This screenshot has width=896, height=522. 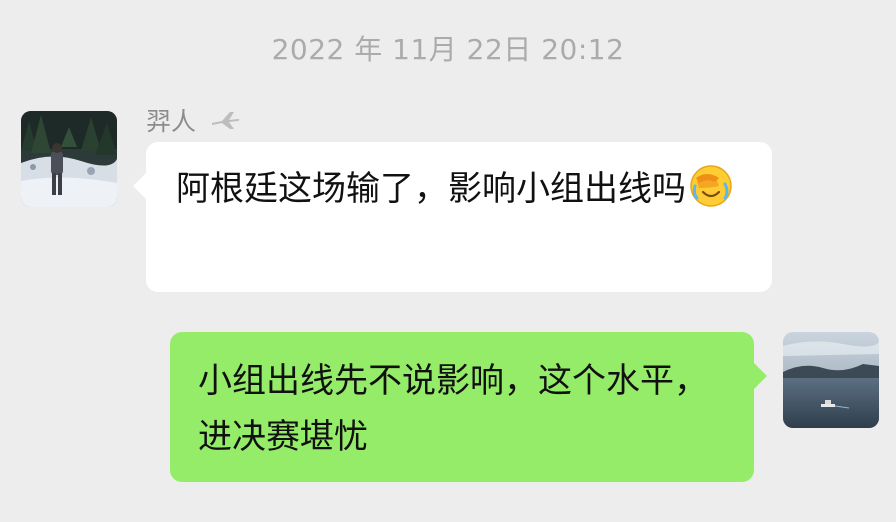 I want to click on snow-forest-photo, so click(x=69, y=159).